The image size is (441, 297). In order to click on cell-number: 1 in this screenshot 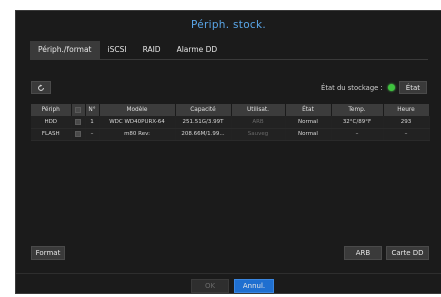, I will do `click(92, 122)`.